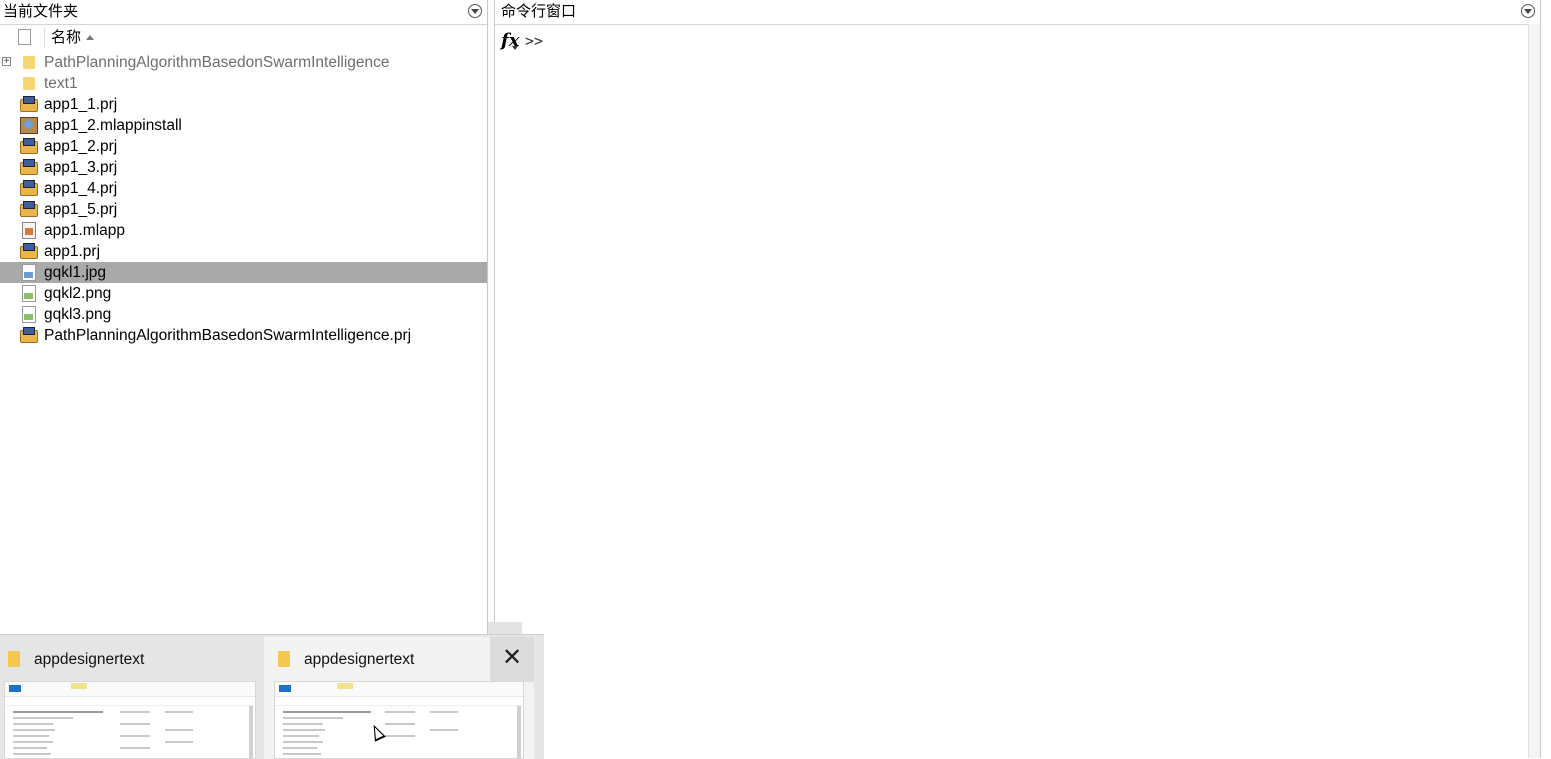  Describe the element at coordinates (29, 125) in the screenshot. I see `app-installer-icon` at that location.